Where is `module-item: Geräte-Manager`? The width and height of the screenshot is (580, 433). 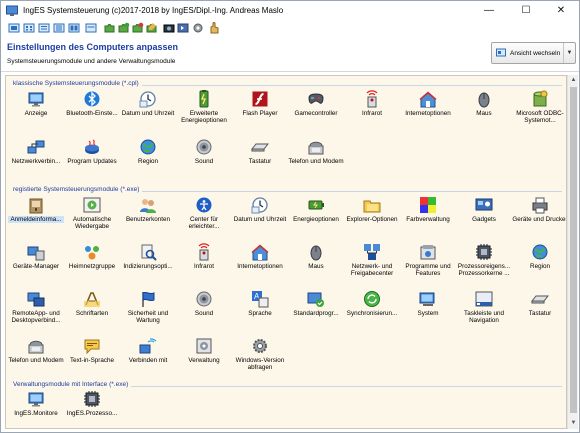 module-item: Geräte-Manager is located at coordinates (36, 265).